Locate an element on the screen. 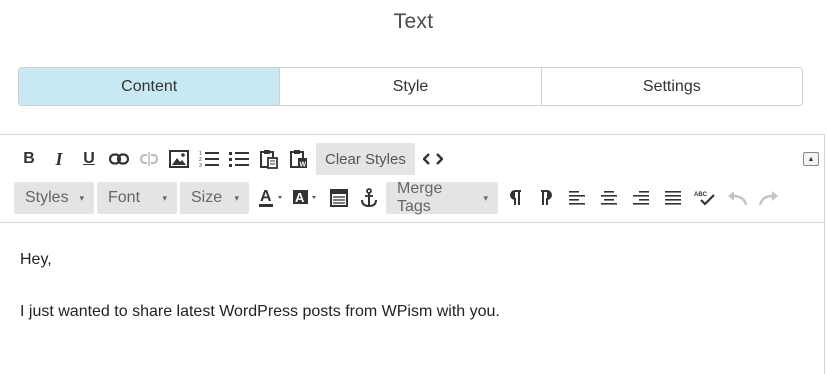 The height and width of the screenshot is (374, 827). tab-style: Style is located at coordinates (411, 86).